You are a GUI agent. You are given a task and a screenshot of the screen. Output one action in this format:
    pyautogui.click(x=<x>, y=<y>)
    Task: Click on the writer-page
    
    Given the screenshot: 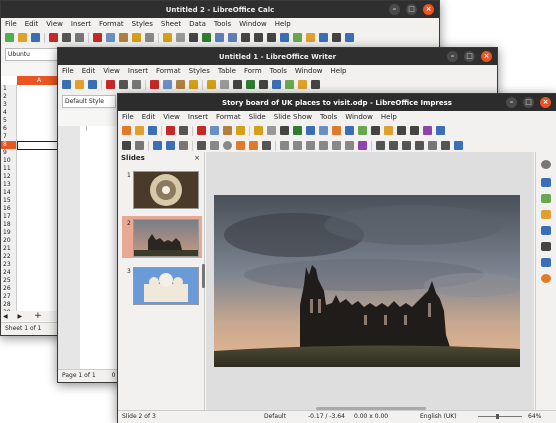 What is the action you would take?
    pyautogui.click(x=100, y=247)
    